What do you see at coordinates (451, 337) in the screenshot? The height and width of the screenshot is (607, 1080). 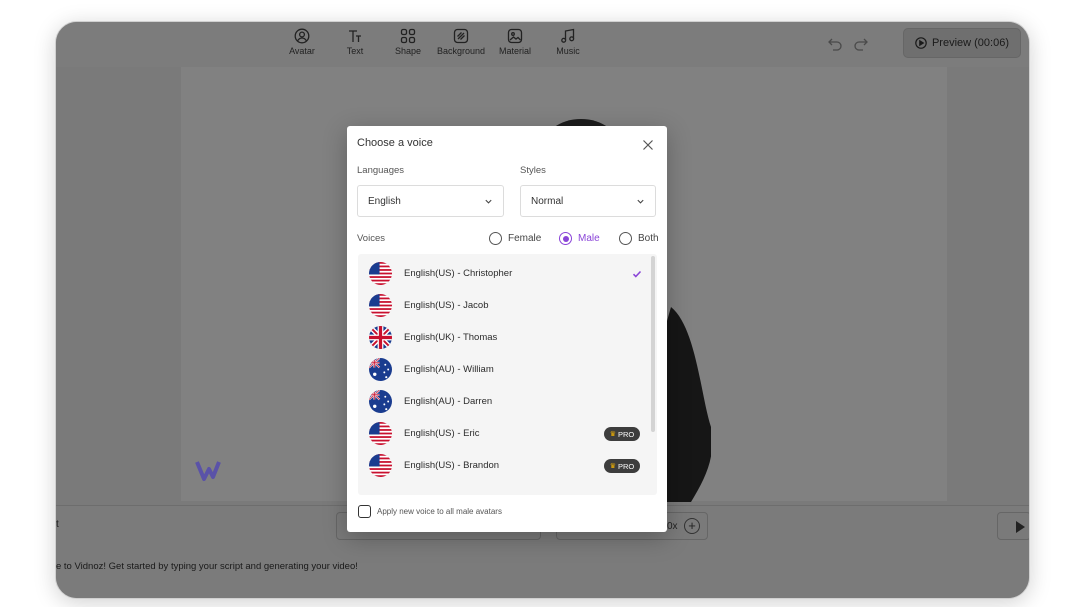 I see `voice-name: English(UK) - Thomas` at bounding box center [451, 337].